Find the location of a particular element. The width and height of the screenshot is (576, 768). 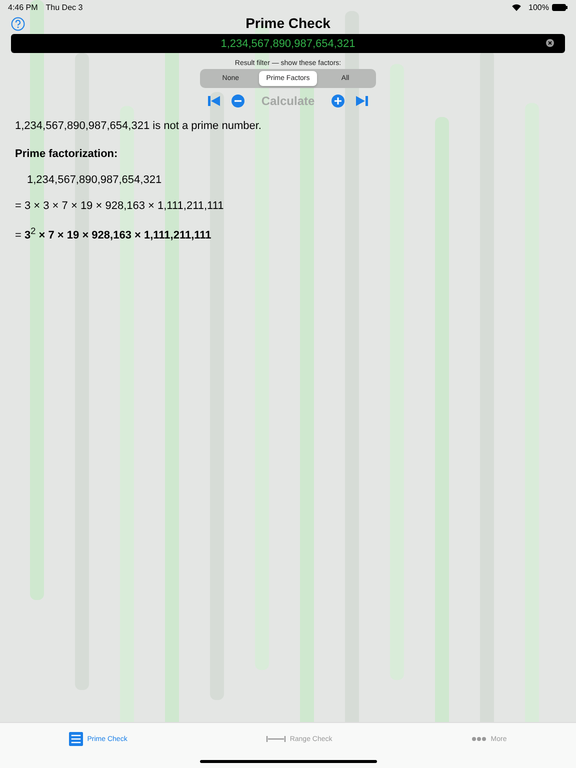

factorization-line: = 3$^{2}$ × 7 × 19 × 928,163 × 1,111,211,111 is located at coordinates (113, 234).